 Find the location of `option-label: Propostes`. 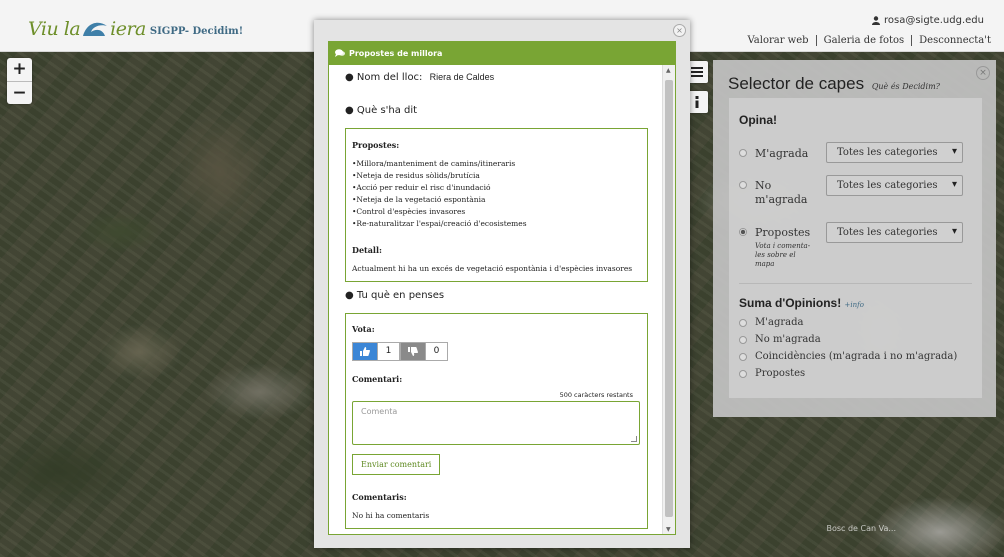

option-label: Propostes is located at coordinates (783, 232).